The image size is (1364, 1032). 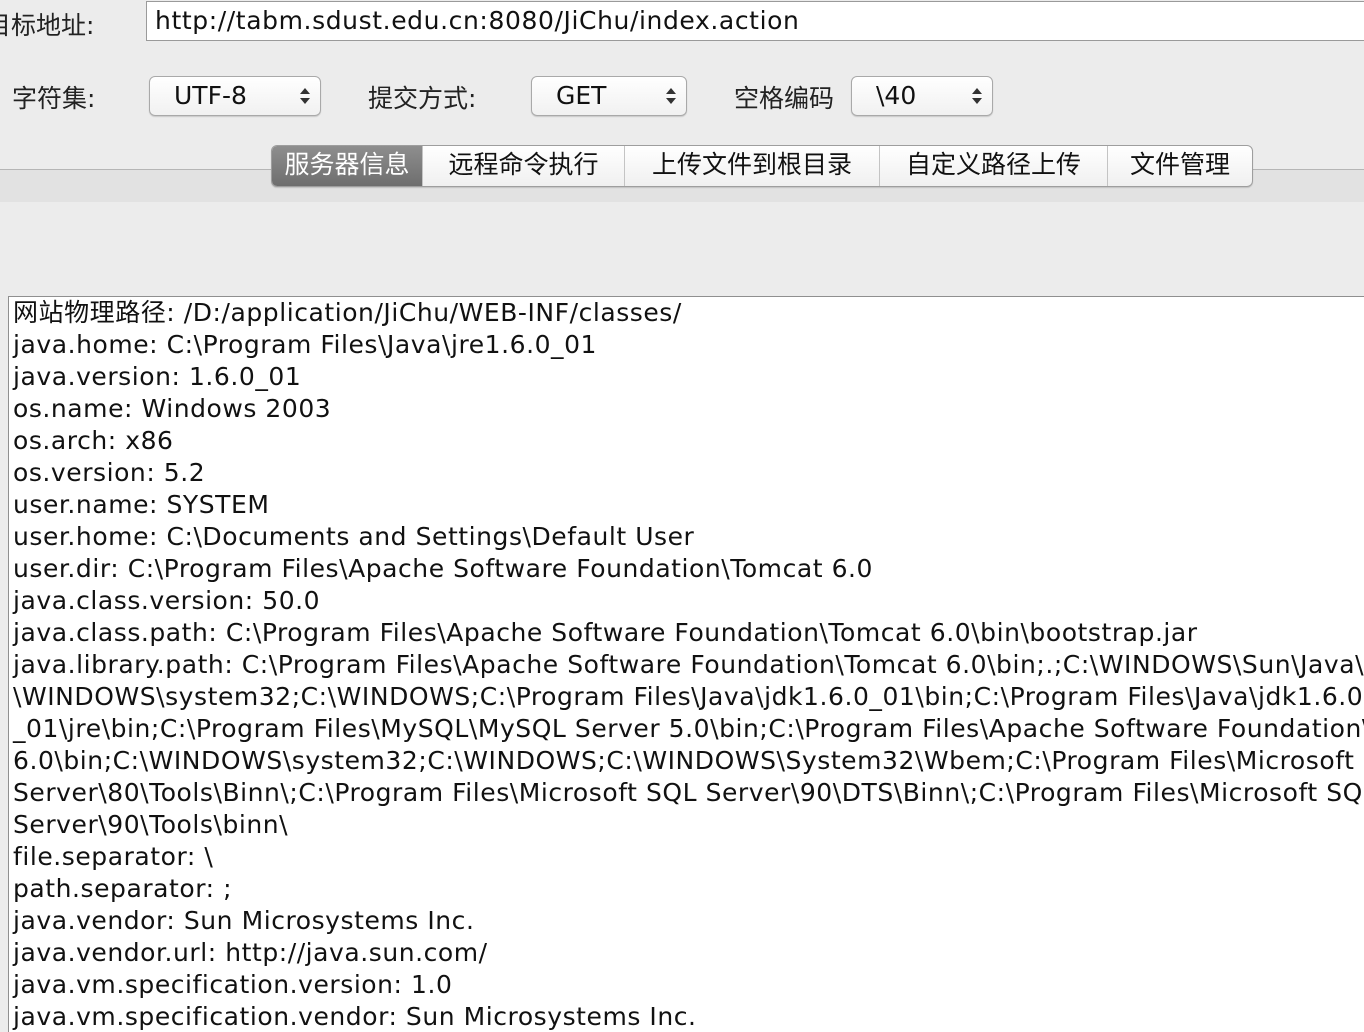 What do you see at coordinates (93, 440) in the screenshot?
I see `output-line: os.arch: x86` at bounding box center [93, 440].